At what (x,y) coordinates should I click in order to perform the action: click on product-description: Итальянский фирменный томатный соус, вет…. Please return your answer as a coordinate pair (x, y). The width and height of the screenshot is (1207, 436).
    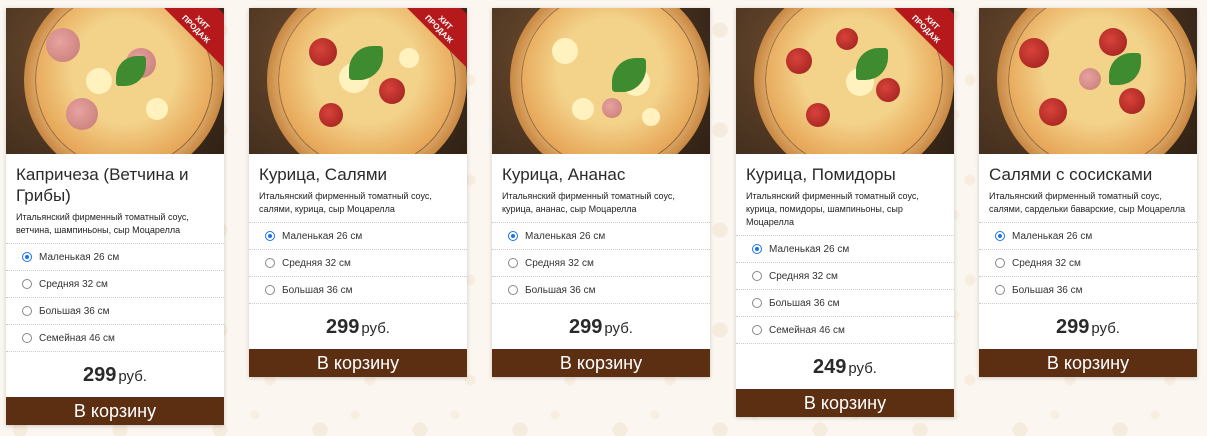
    Looking at the image, I should click on (102, 223).